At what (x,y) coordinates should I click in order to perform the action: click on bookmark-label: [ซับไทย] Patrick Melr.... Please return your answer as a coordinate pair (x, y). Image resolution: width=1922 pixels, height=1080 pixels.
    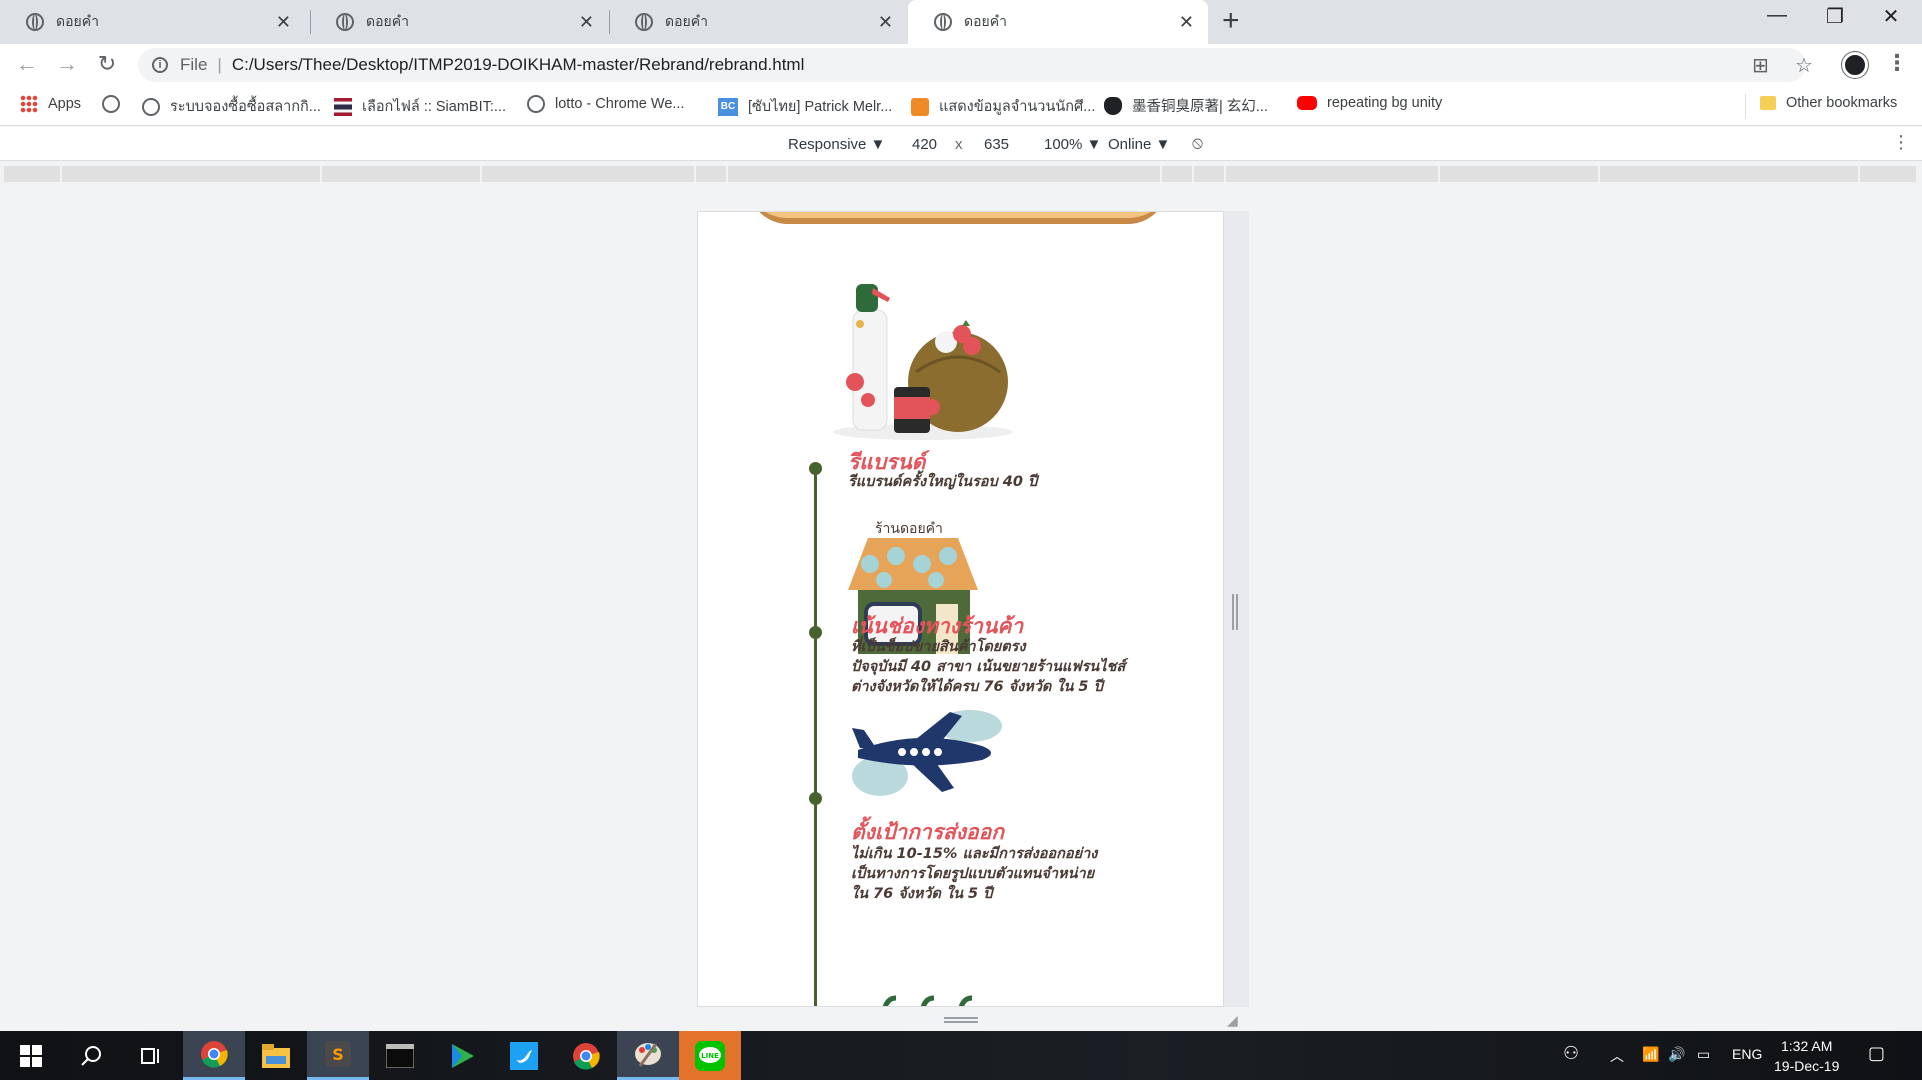
    Looking at the image, I should click on (820, 107).